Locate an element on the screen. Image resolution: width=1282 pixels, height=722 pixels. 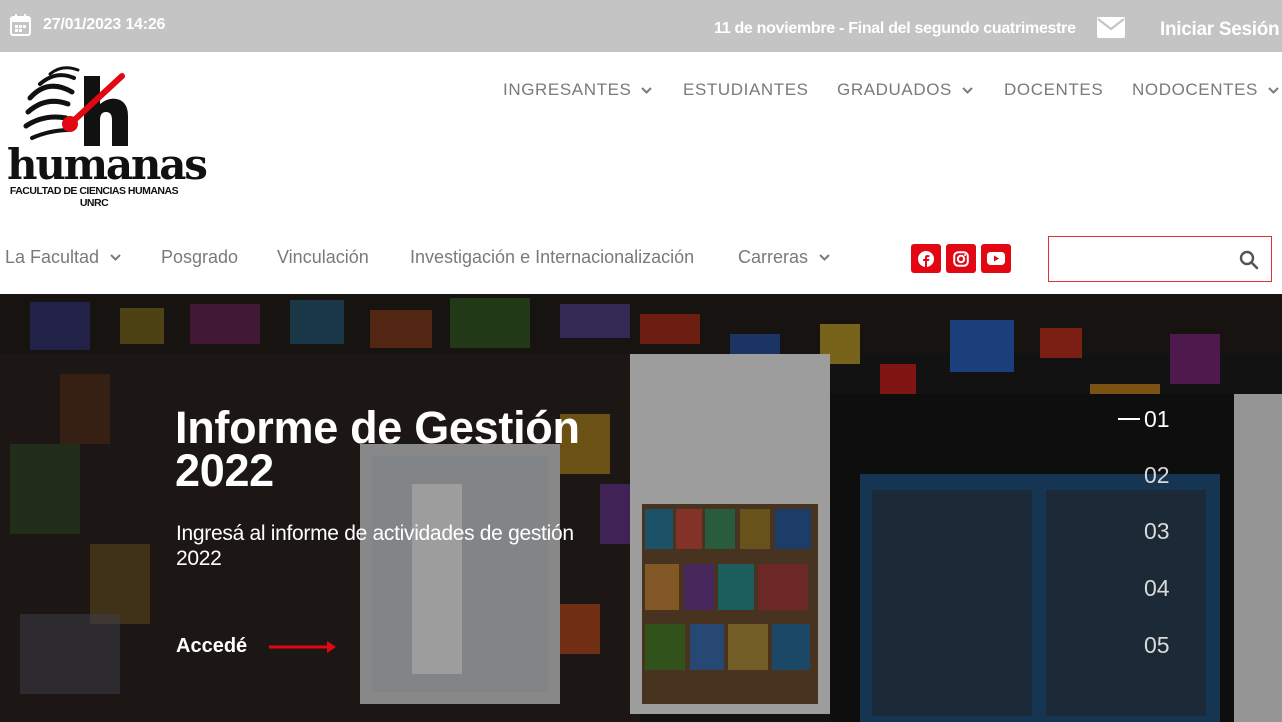
facebook-button is located at coordinates (926, 258).